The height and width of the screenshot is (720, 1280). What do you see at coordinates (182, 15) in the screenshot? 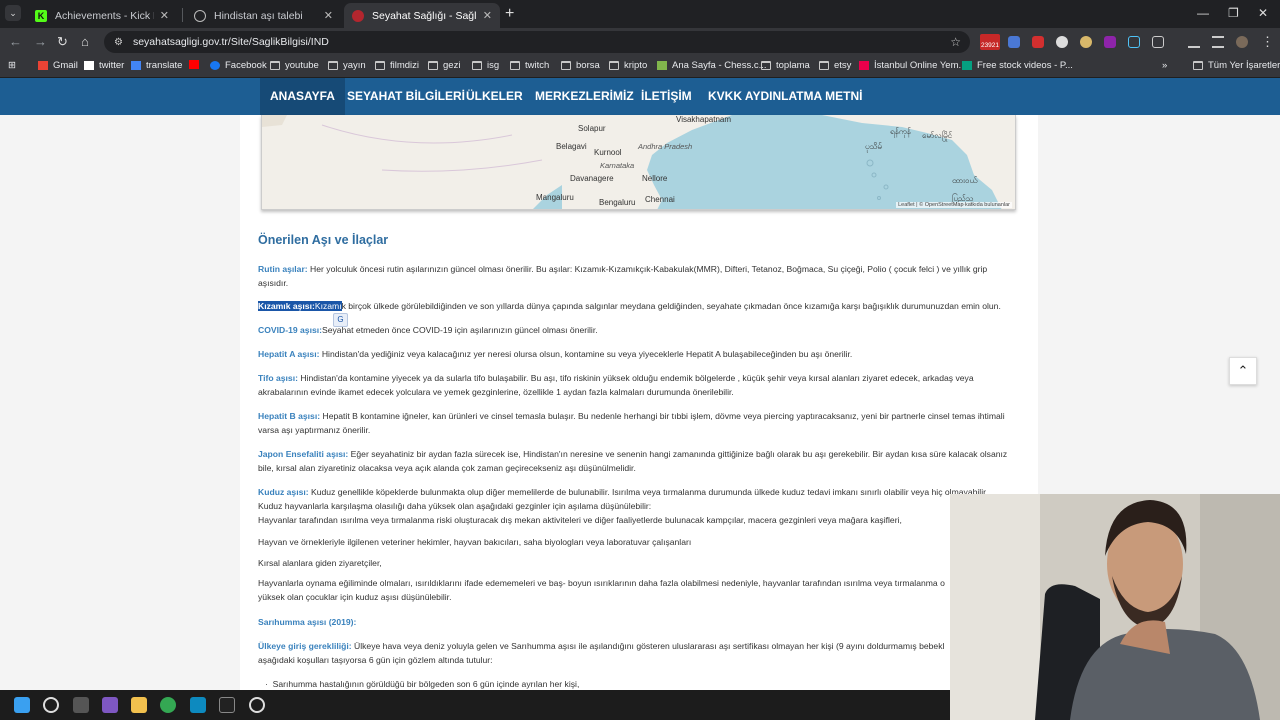
I see `tab-divider` at bounding box center [182, 15].